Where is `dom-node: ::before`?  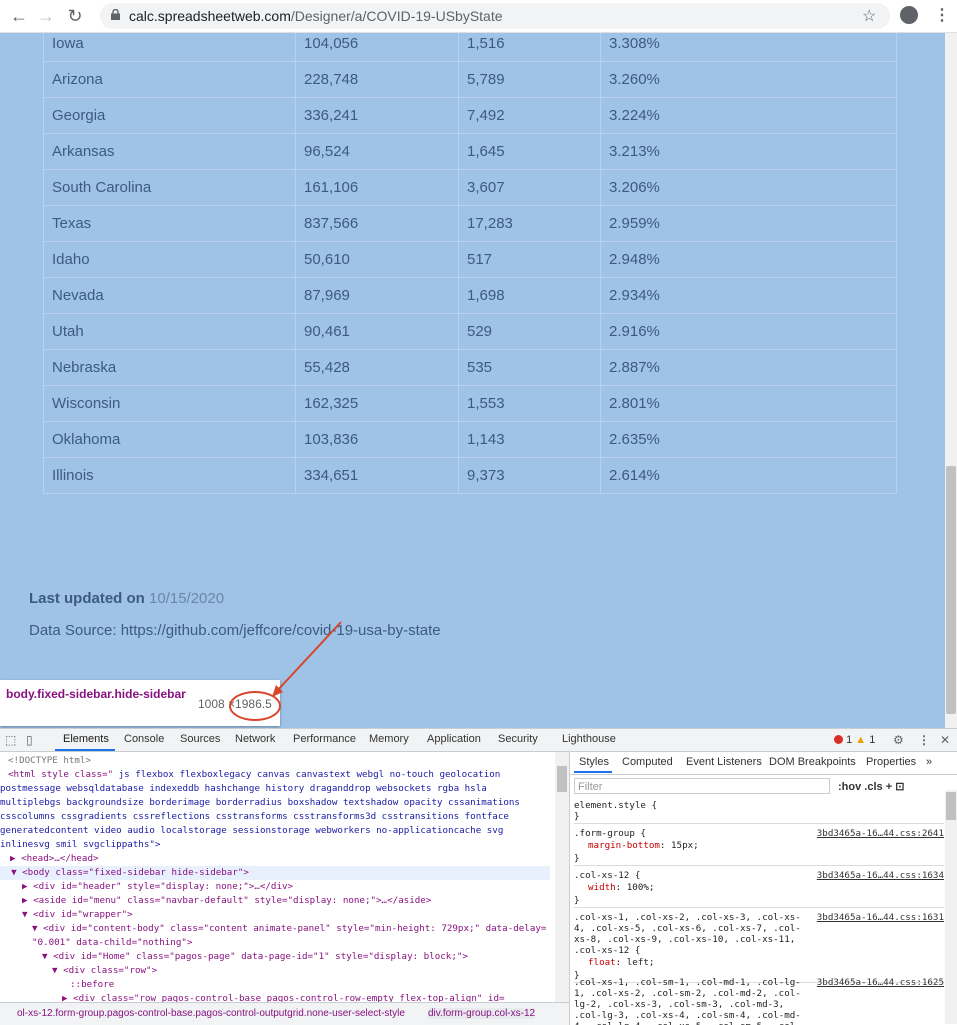
dom-node: ::before is located at coordinates (92, 985).